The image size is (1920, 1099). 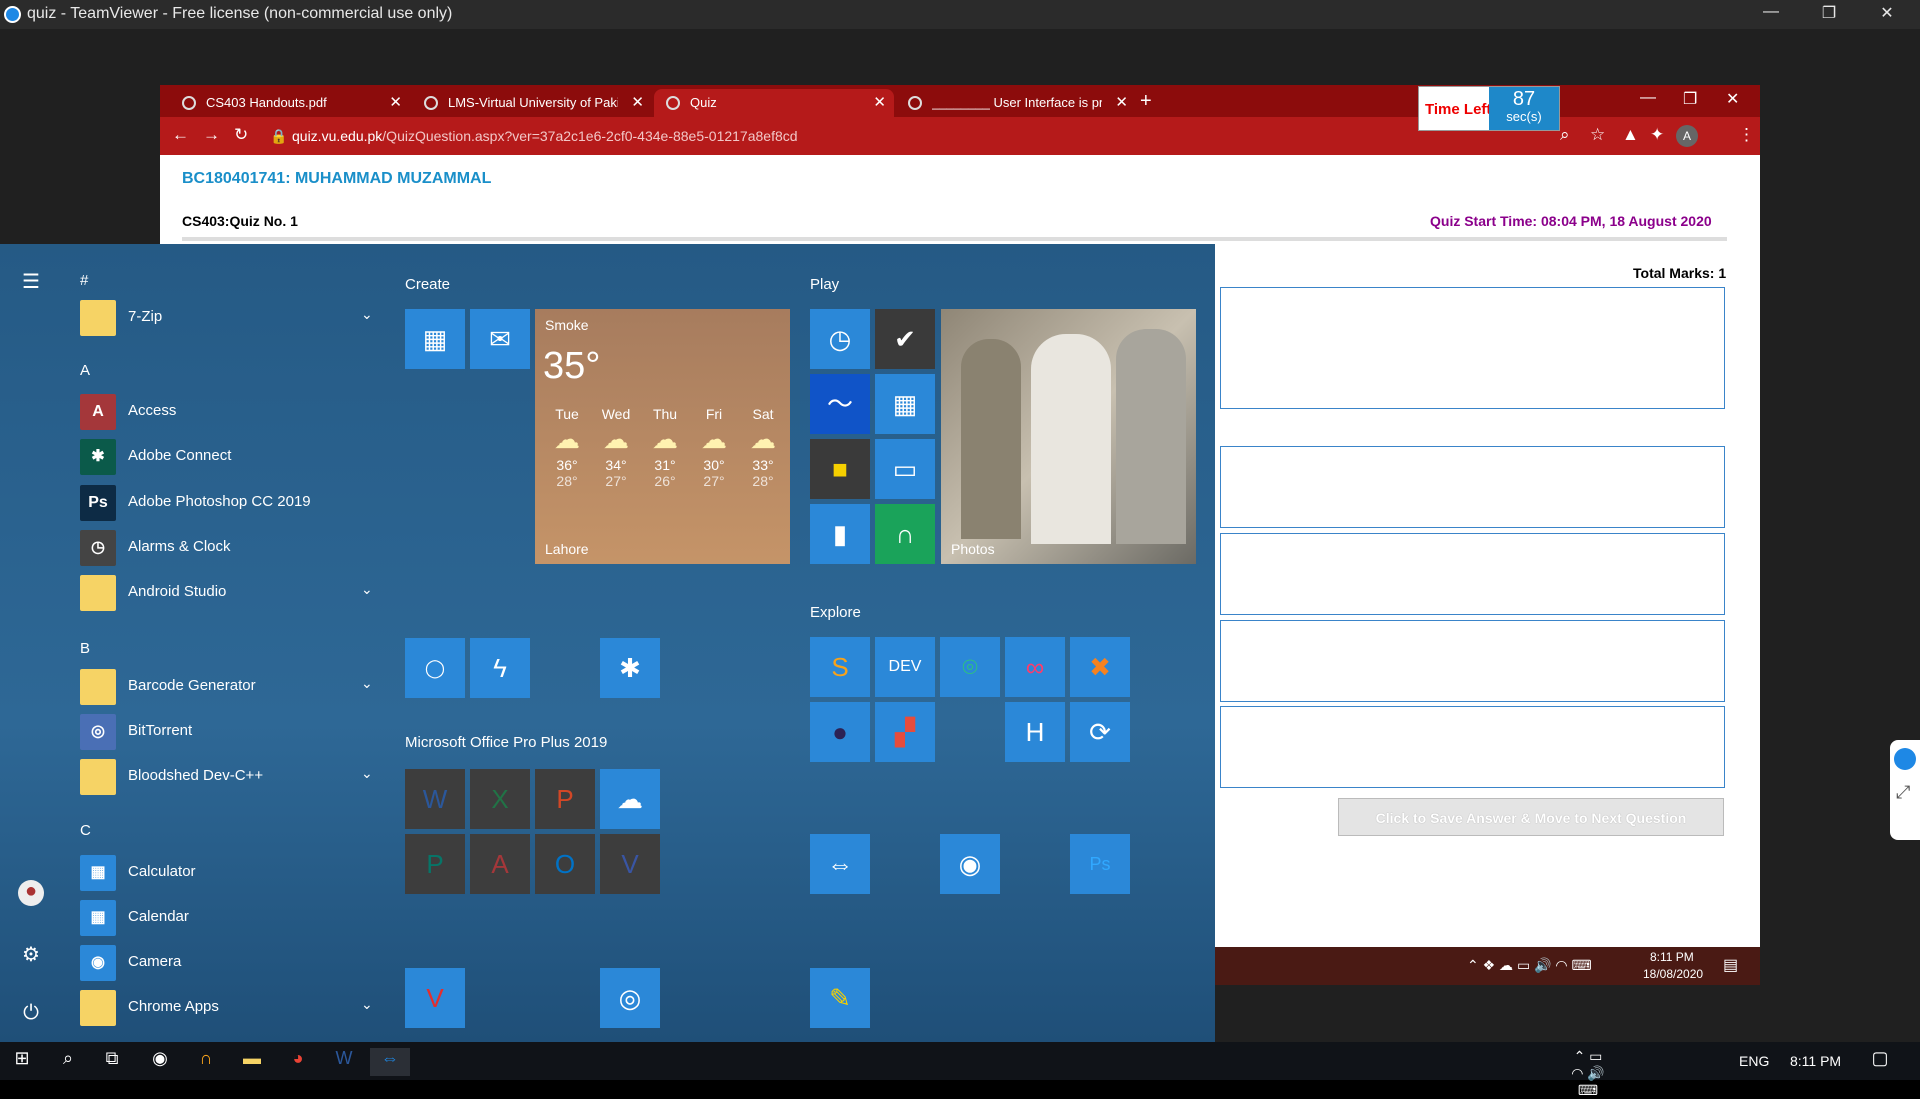 What do you see at coordinates (1880, 1062) in the screenshot?
I see `action-center-icon: ▢` at bounding box center [1880, 1062].